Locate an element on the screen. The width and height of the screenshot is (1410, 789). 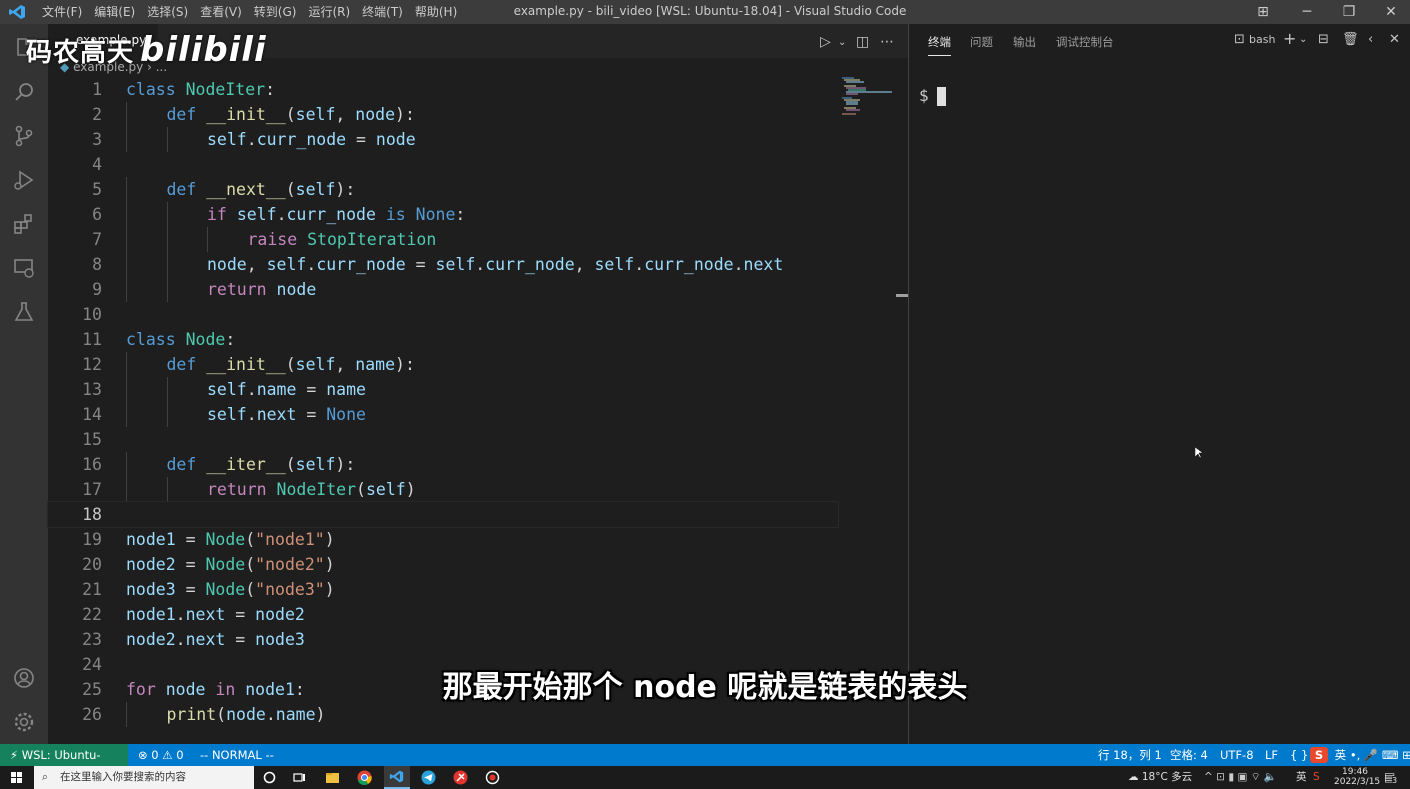
terminal-shell-selector: ⊡ bash is located at coordinates (1254, 39).